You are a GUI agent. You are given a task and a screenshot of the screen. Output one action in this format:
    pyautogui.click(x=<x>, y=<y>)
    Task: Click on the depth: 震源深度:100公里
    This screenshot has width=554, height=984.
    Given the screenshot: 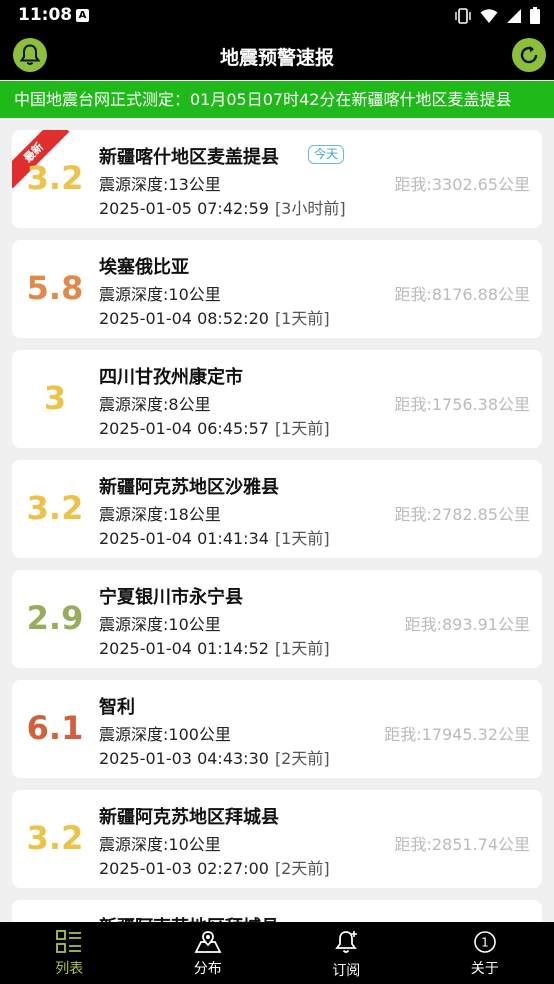 What is the action you would take?
    pyautogui.click(x=165, y=734)
    